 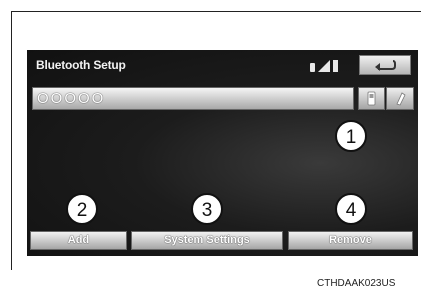 I want to click on back-arrow-icon, so click(x=385, y=65).